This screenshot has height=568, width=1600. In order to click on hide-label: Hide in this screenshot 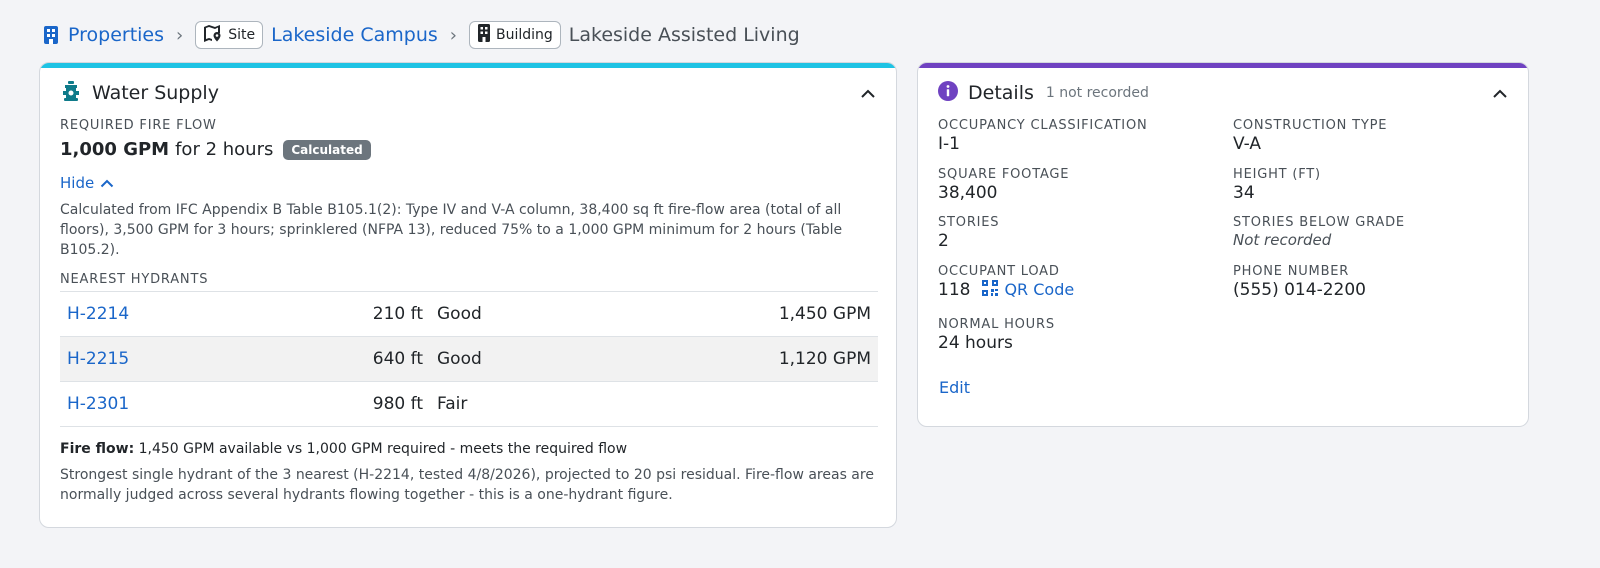, I will do `click(77, 183)`.